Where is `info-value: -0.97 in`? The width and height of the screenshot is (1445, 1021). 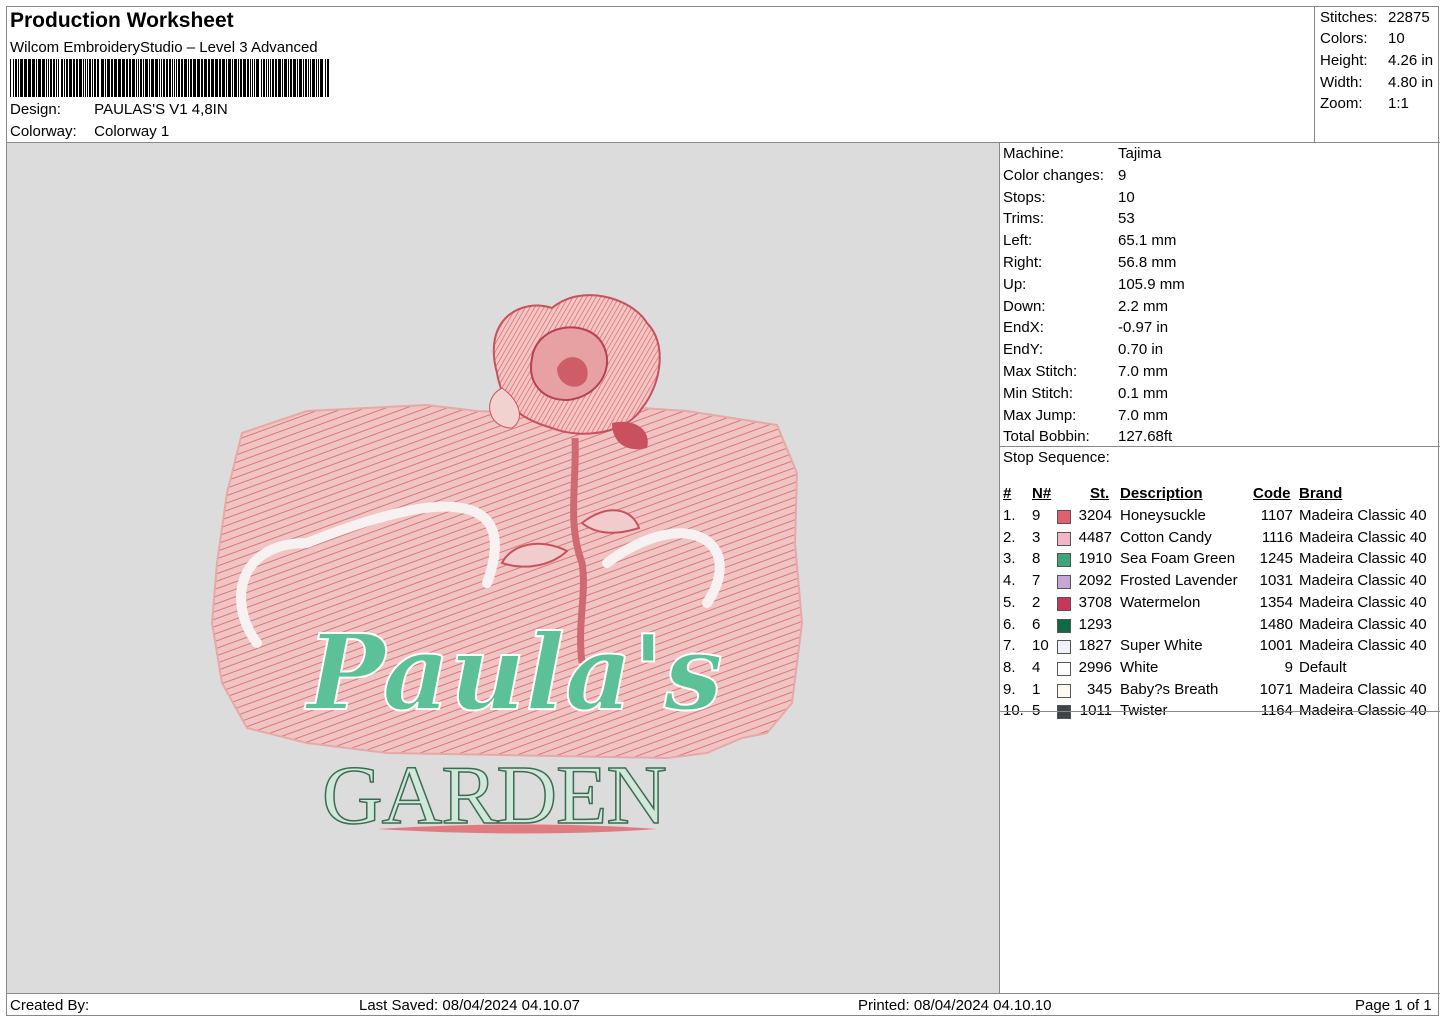
info-value: -0.97 in is located at coordinates (1143, 328).